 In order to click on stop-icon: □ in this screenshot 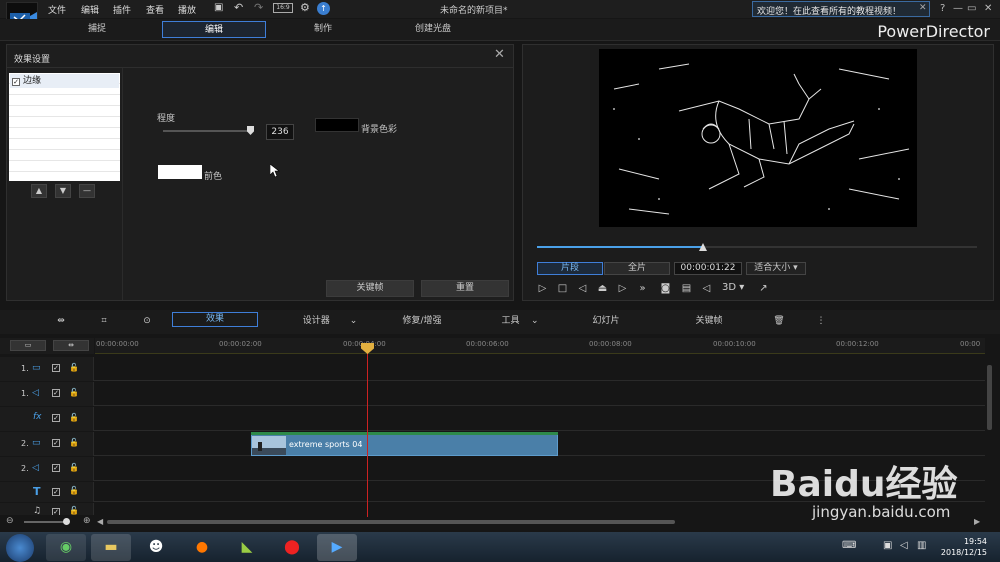, I will do `click(562, 288)`.